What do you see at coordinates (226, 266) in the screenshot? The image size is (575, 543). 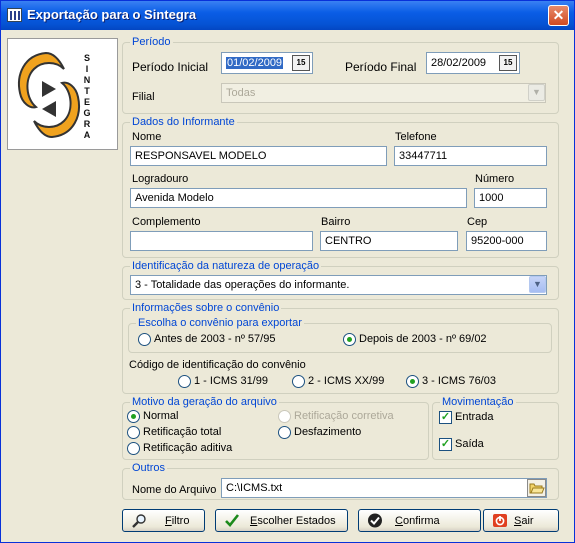 I see `natureza-legend: Identificação da natureza de operação` at bounding box center [226, 266].